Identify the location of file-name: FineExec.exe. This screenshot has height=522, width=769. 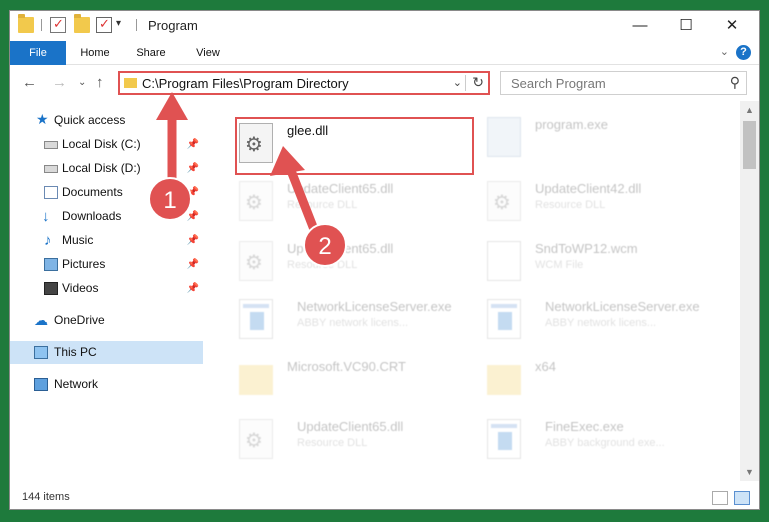
(584, 426).